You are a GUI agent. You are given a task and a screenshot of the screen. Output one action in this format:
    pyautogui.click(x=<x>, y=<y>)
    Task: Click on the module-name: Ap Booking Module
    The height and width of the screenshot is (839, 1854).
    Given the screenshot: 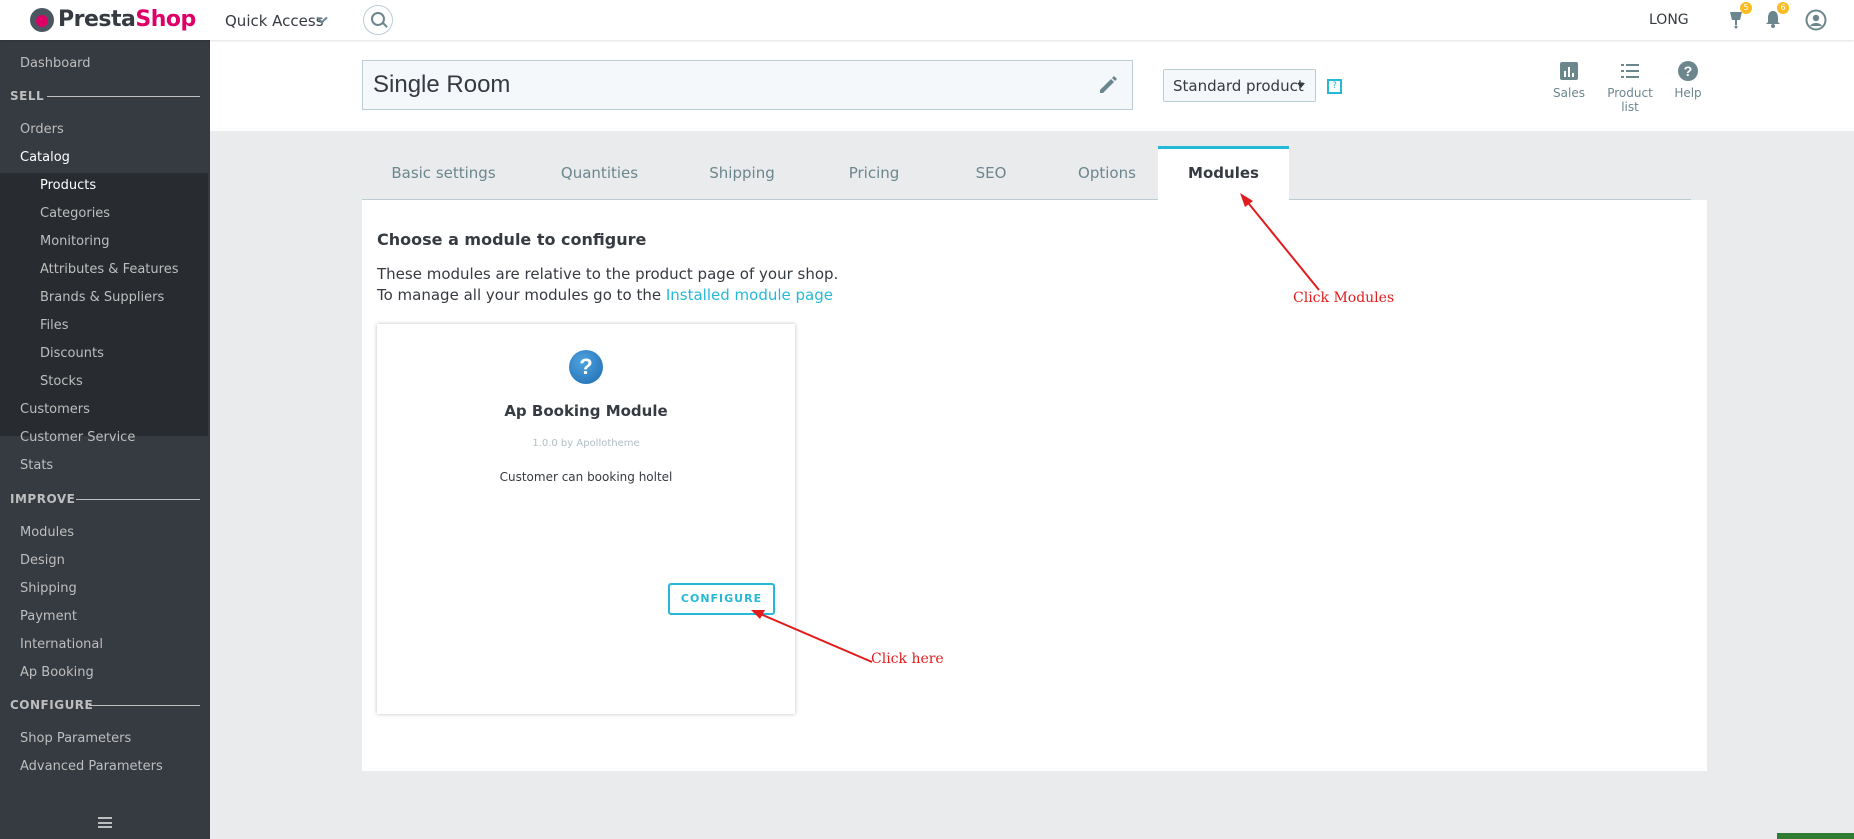 What is the action you would take?
    pyautogui.click(x=586, y=411)
    